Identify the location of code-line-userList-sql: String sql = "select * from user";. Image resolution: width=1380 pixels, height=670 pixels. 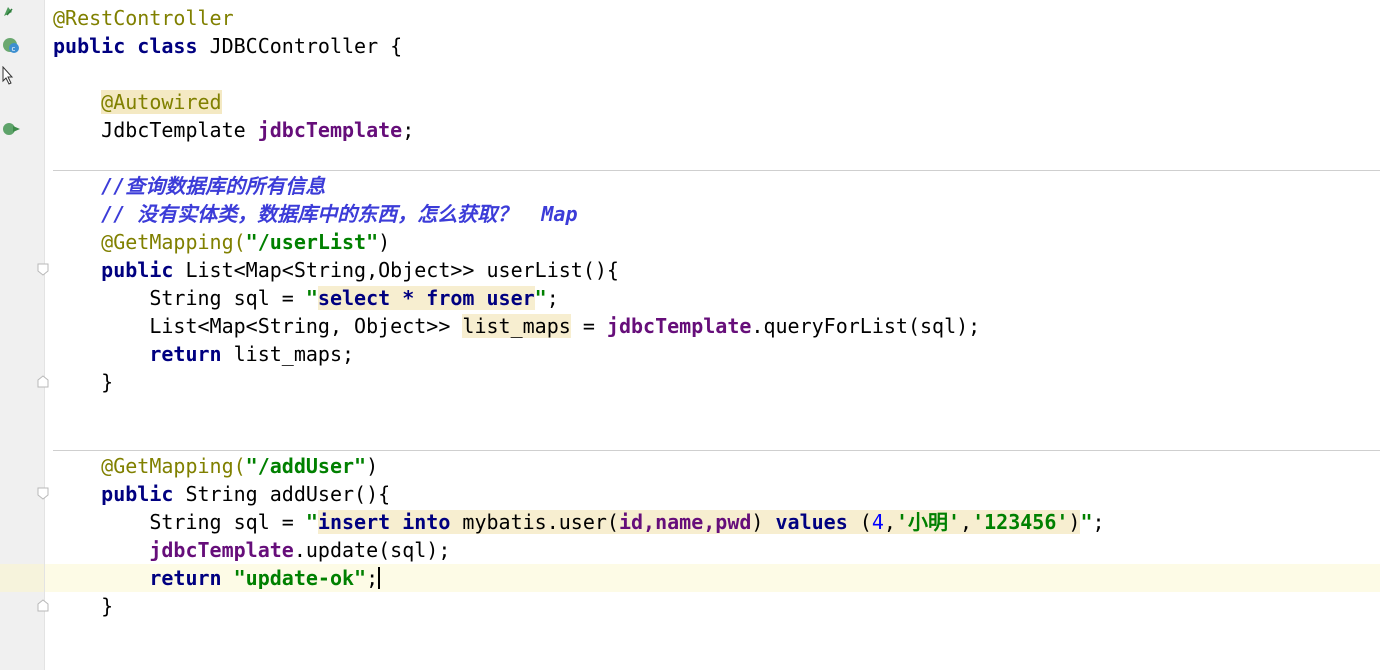
(716, 298).